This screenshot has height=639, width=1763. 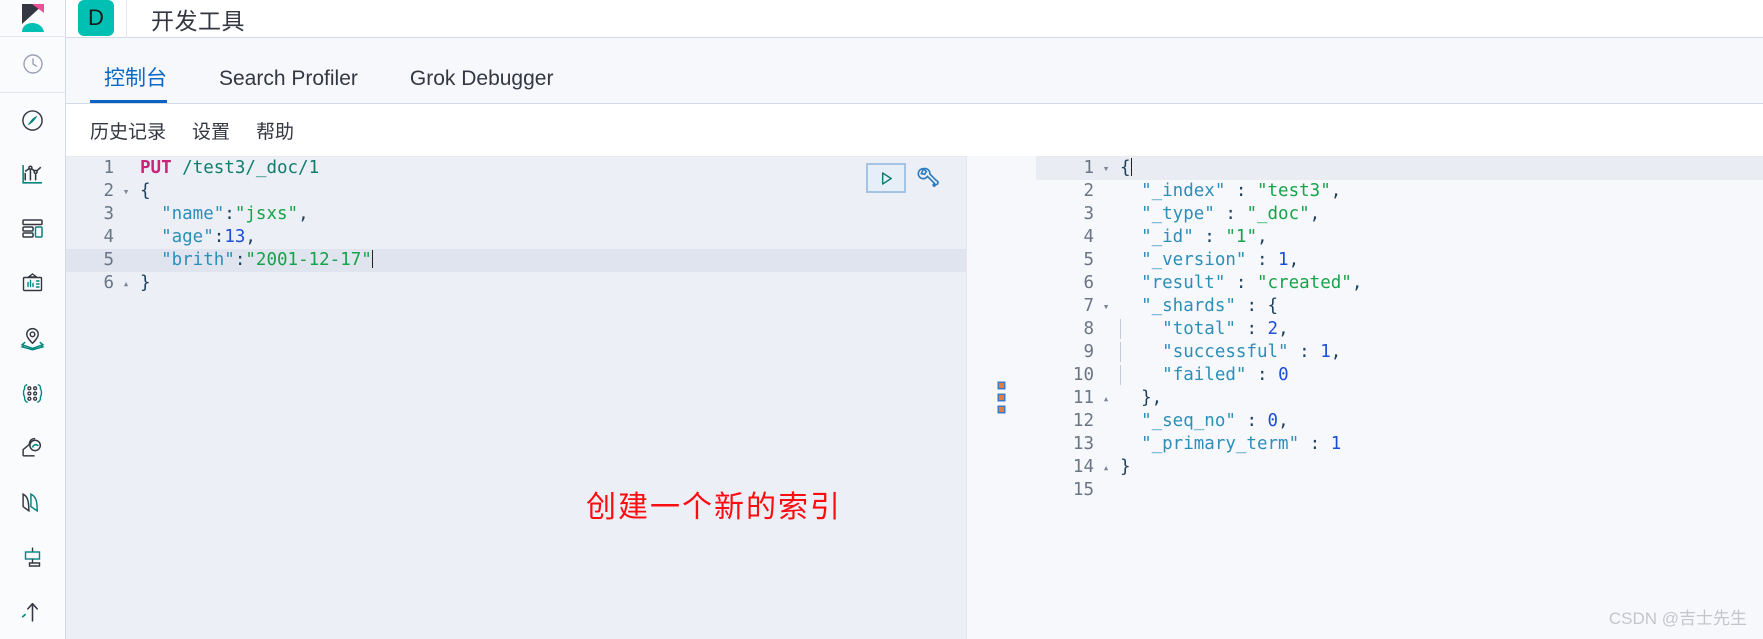 I want to click on code-text: "_version" : 1,, so click(x=1206, y=260).